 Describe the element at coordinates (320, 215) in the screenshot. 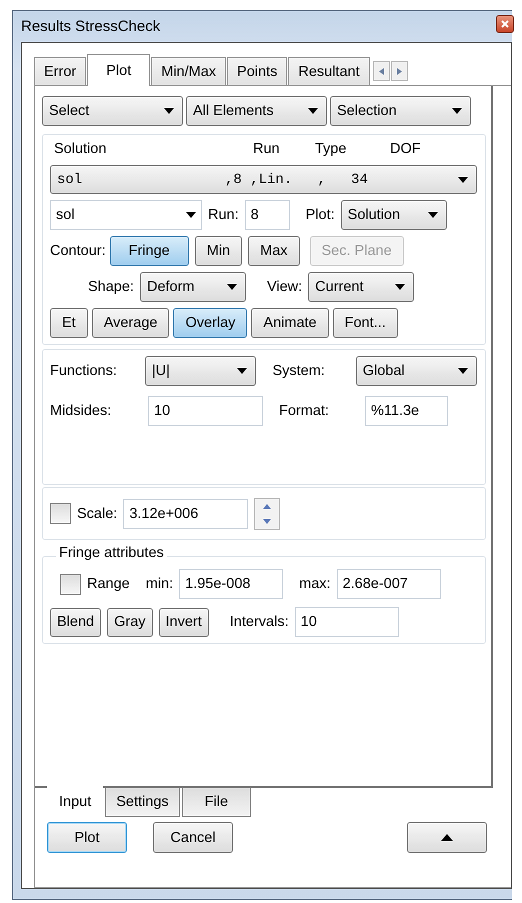

I see `plot-label: Plot:` at that location.